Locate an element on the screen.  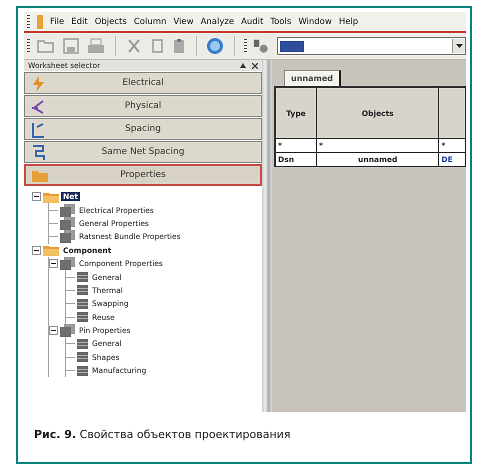
menu-item: Help is located at coordinates (348, 21).